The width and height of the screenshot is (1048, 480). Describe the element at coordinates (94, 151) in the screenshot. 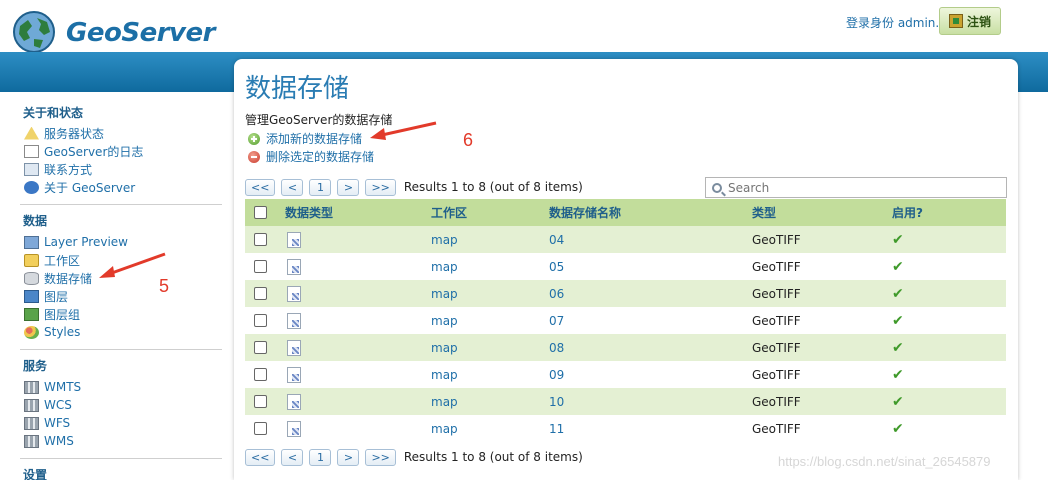

I see `sidebar-item-label: GeoServer的日志` at that location.